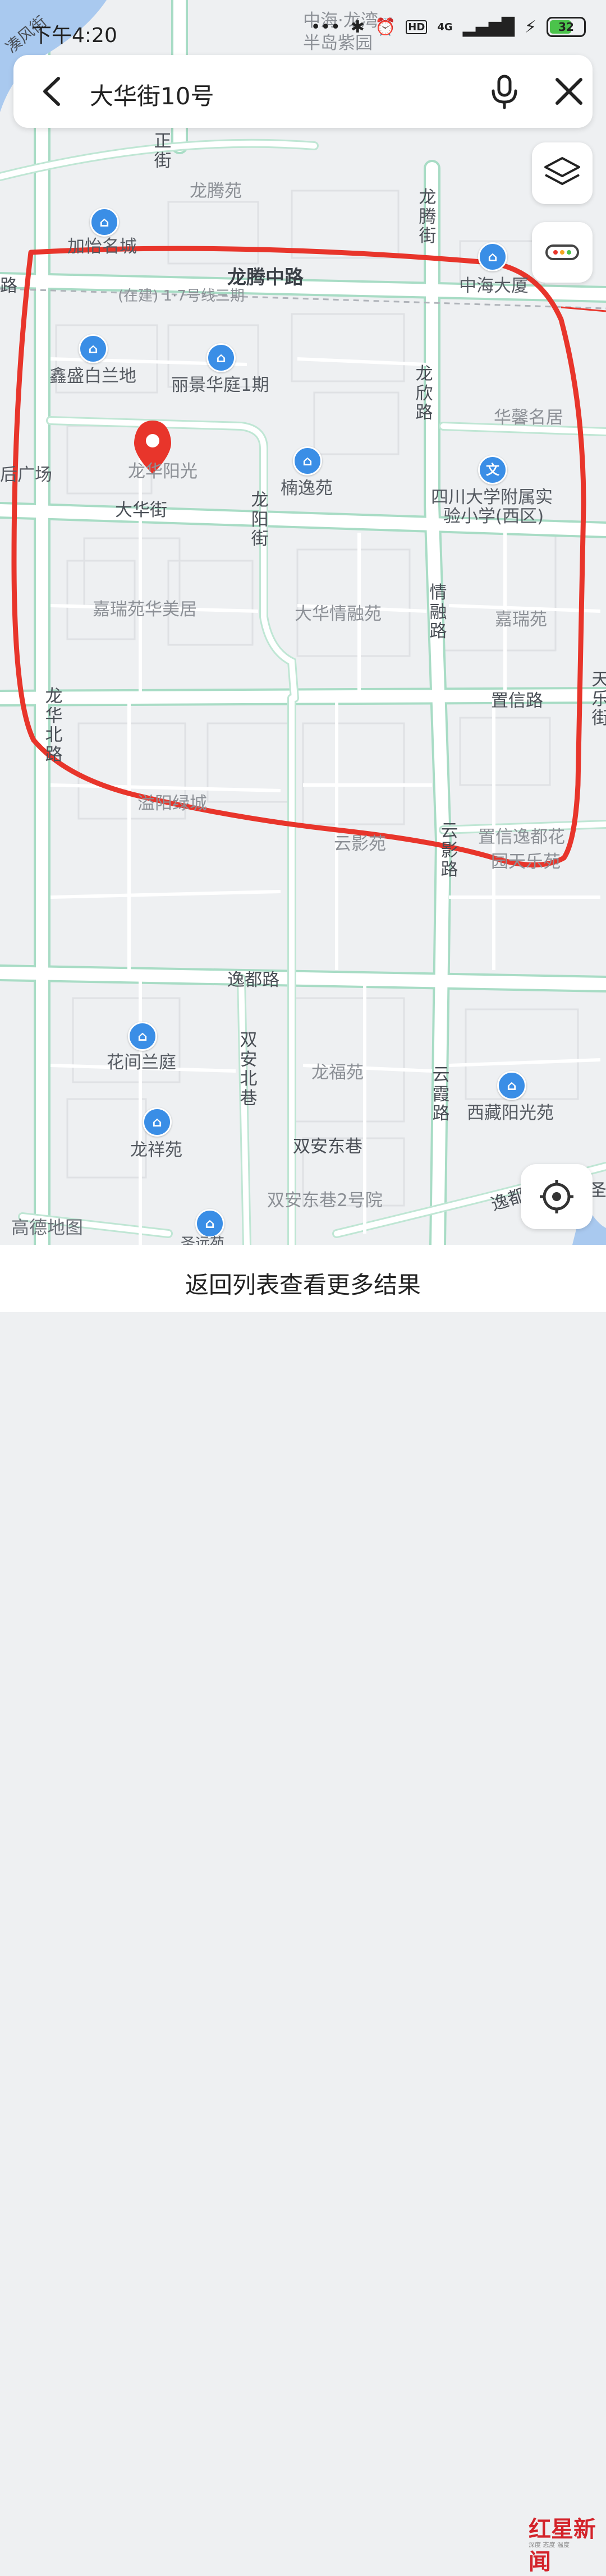 This screenshot has width=606, height=2576. I want to click on target-icon, so click(556, 1196).